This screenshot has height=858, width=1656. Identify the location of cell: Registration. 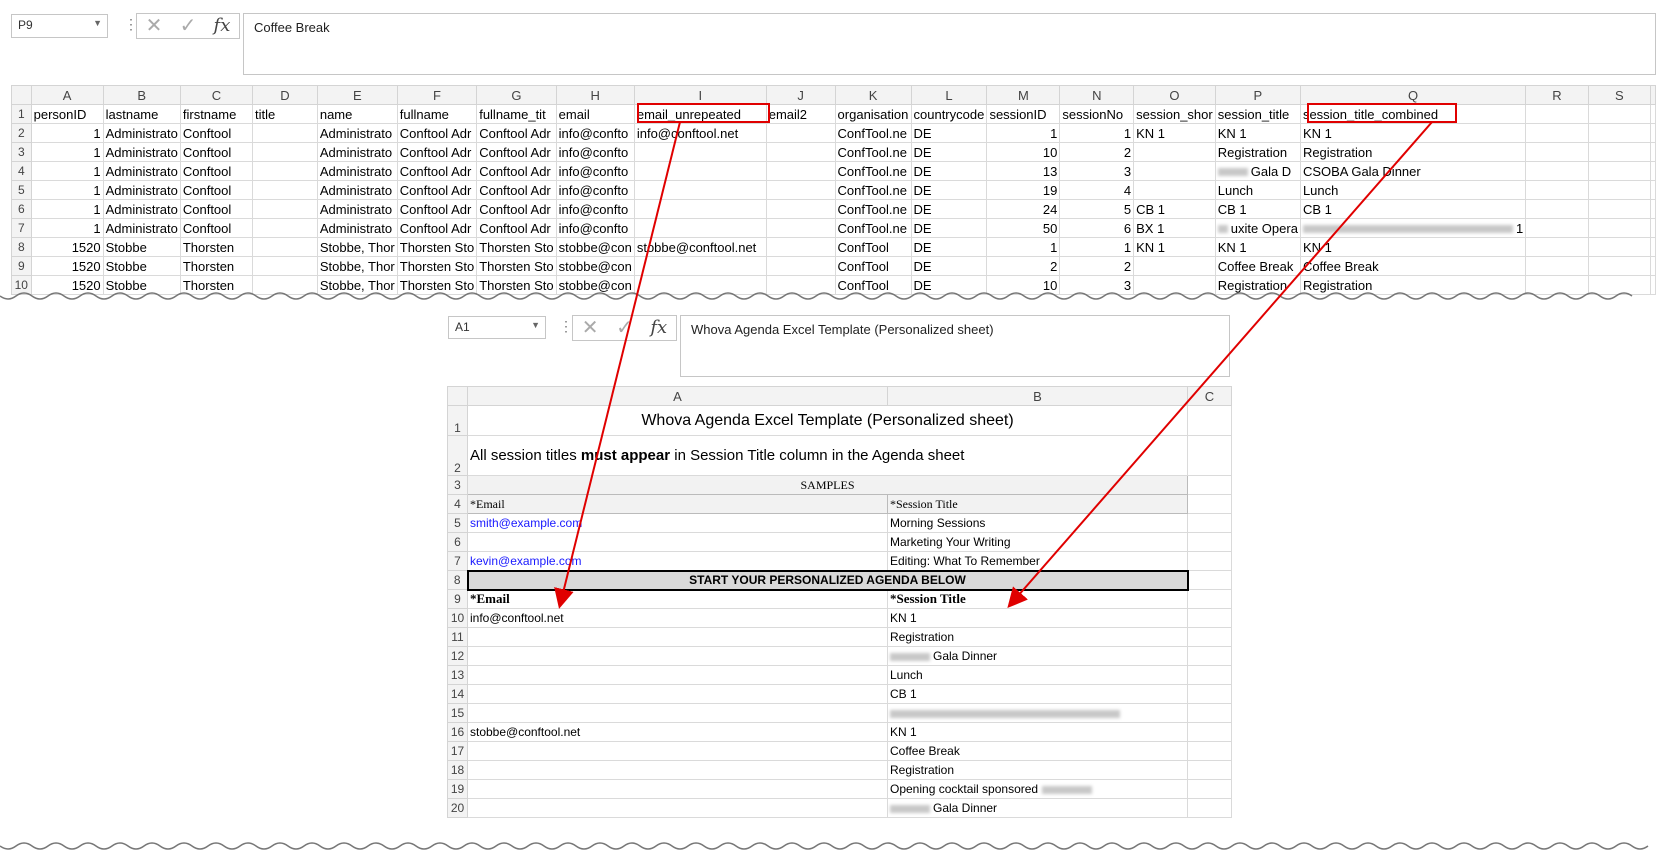
(1413, 152).